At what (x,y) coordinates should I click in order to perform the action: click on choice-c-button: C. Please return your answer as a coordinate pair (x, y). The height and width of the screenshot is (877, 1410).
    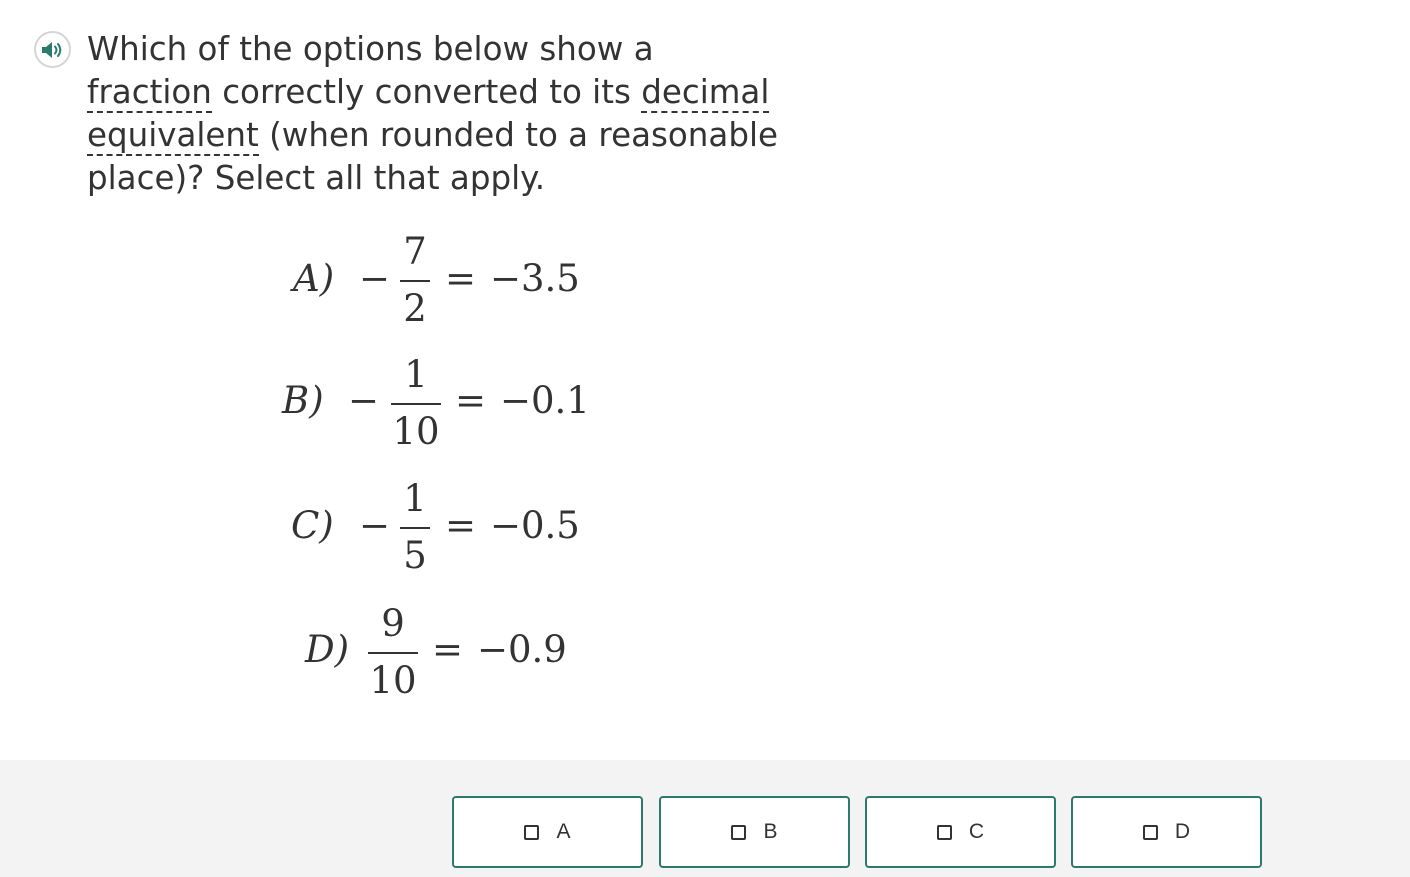
    Looking at the image, I should click on (960, 832).